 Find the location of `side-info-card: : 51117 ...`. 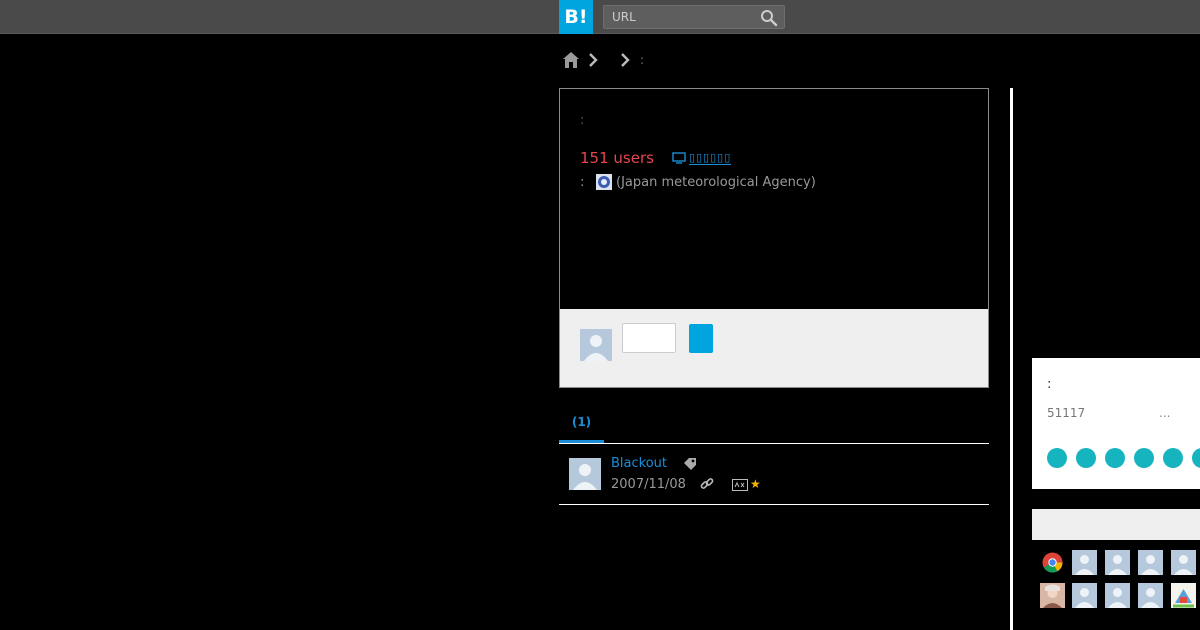

side-info-card: : 51117 ... is located at coordinates (1116, 423).